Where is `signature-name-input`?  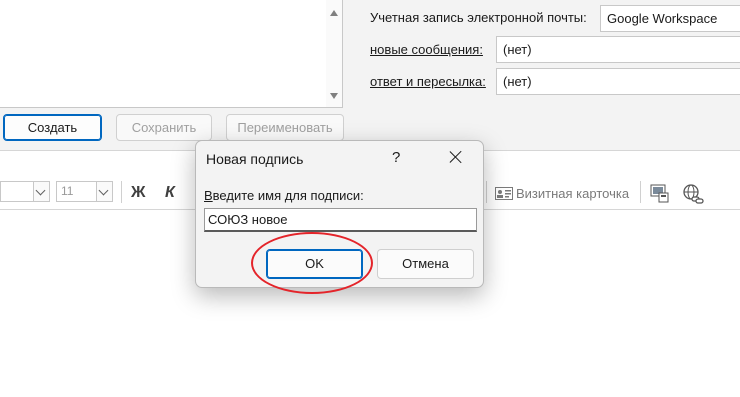 signature-name-input is located at coordinates (340, 220).